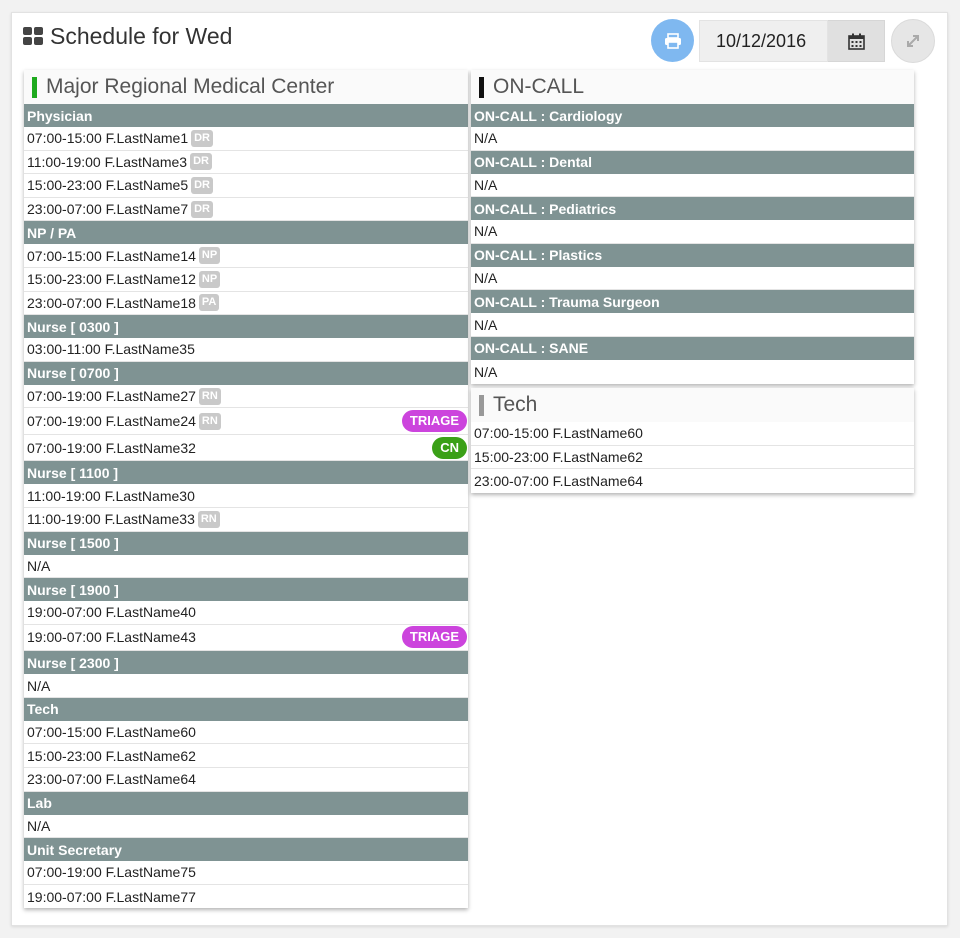 The height and width of the screenshot is (938, 960). Describe the element at coordinates (111, 255) in the screenshot. I see `shift-text: 07:00-15:00 F.LastName14` at that location.